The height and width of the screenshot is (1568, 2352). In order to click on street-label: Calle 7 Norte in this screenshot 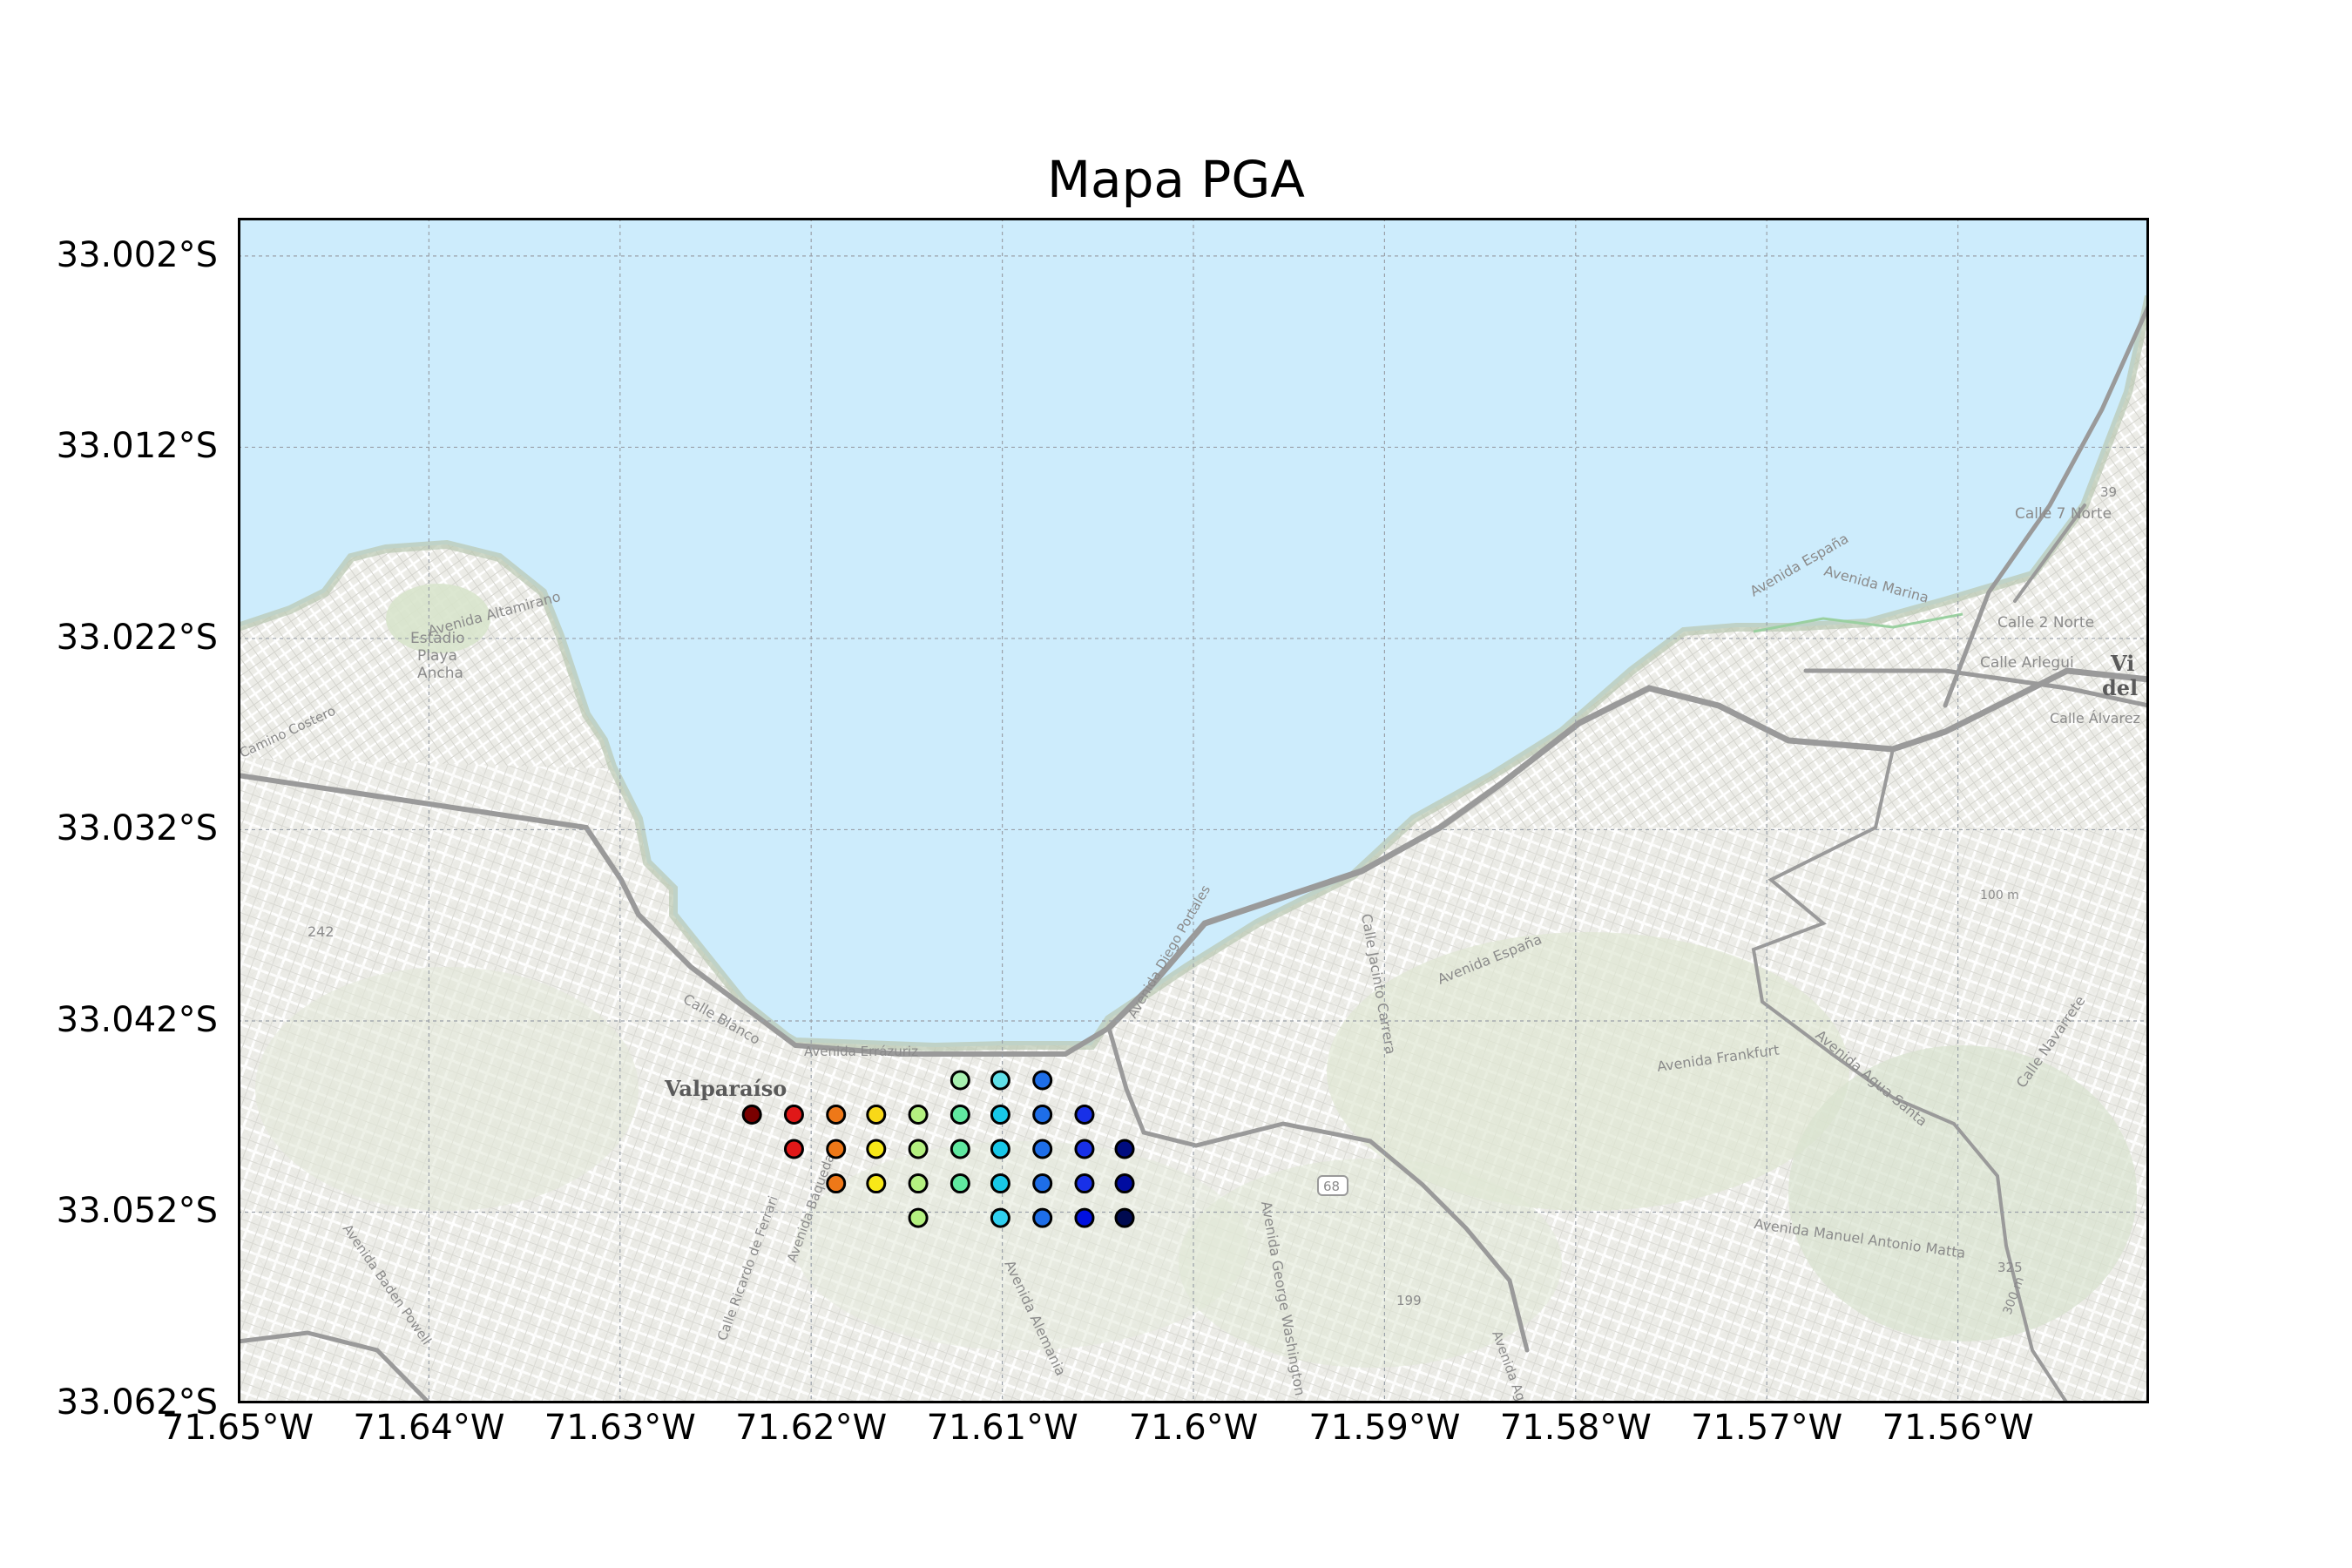, I will do `click(2063, 514)`.